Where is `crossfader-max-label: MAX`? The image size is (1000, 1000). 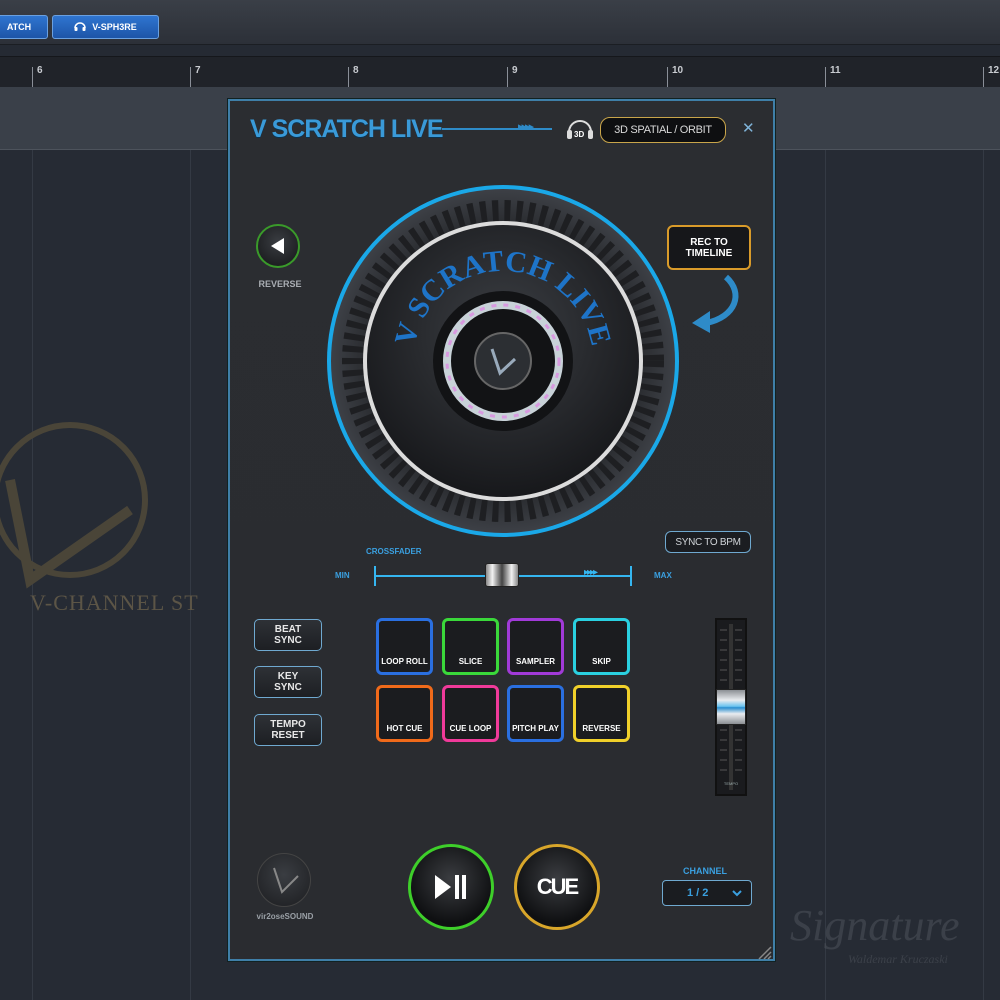
crossfader-max-label: MAX is located at coordinates (663, 575).